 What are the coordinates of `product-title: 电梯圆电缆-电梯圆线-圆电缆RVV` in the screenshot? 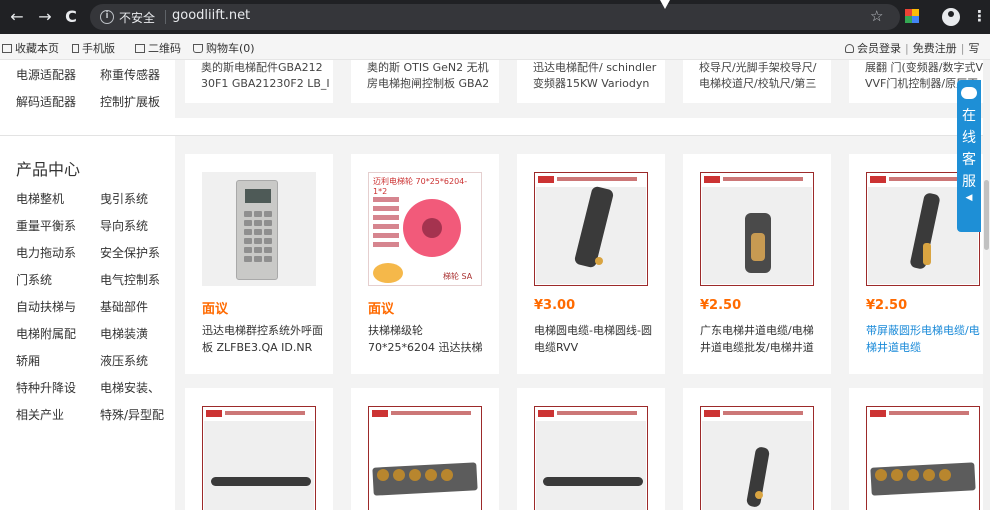 It's located at (596, 340).